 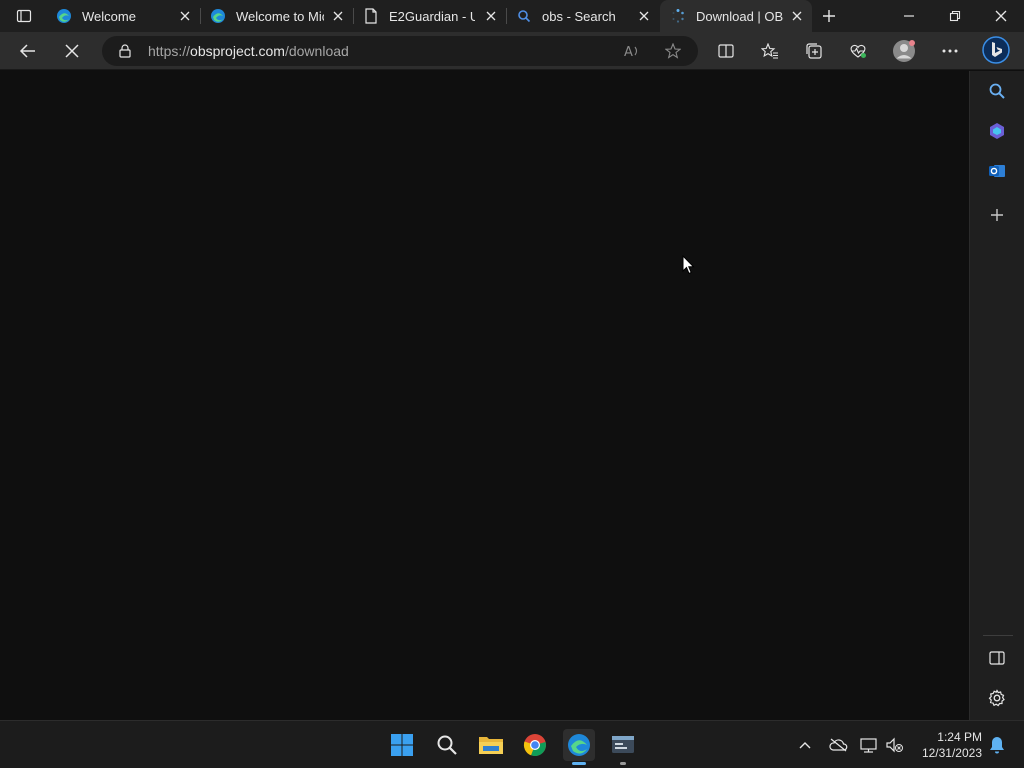 I want to click on edge-taskbar-button, so click(x=579, y=747).